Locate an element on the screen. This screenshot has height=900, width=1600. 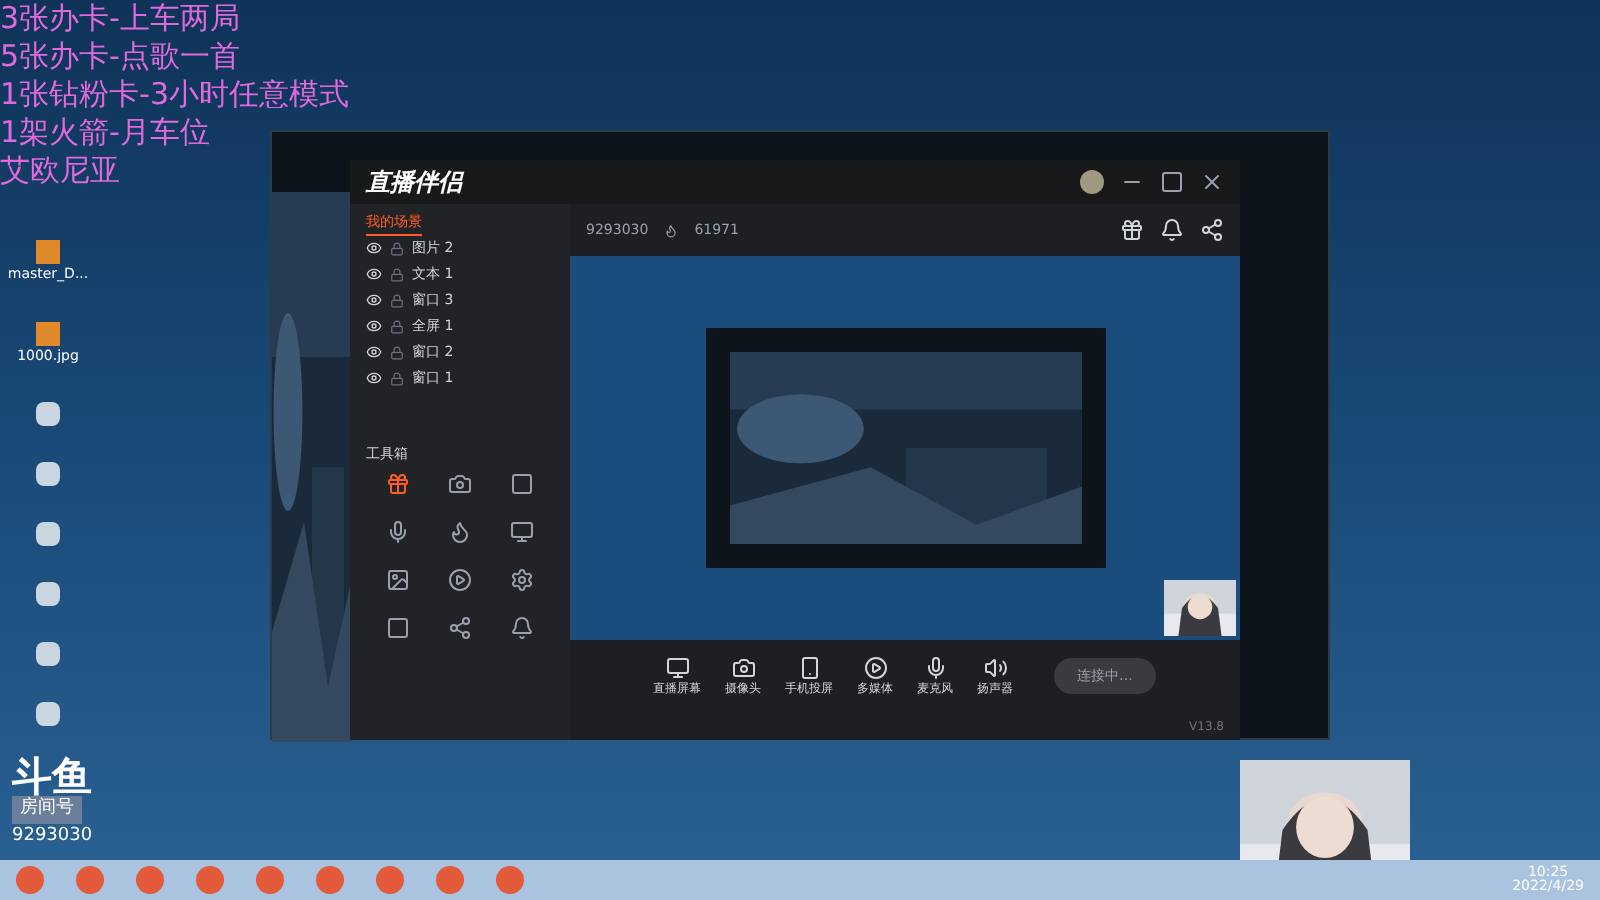
room-number: 9293030 is located at coordinates (52, 836).